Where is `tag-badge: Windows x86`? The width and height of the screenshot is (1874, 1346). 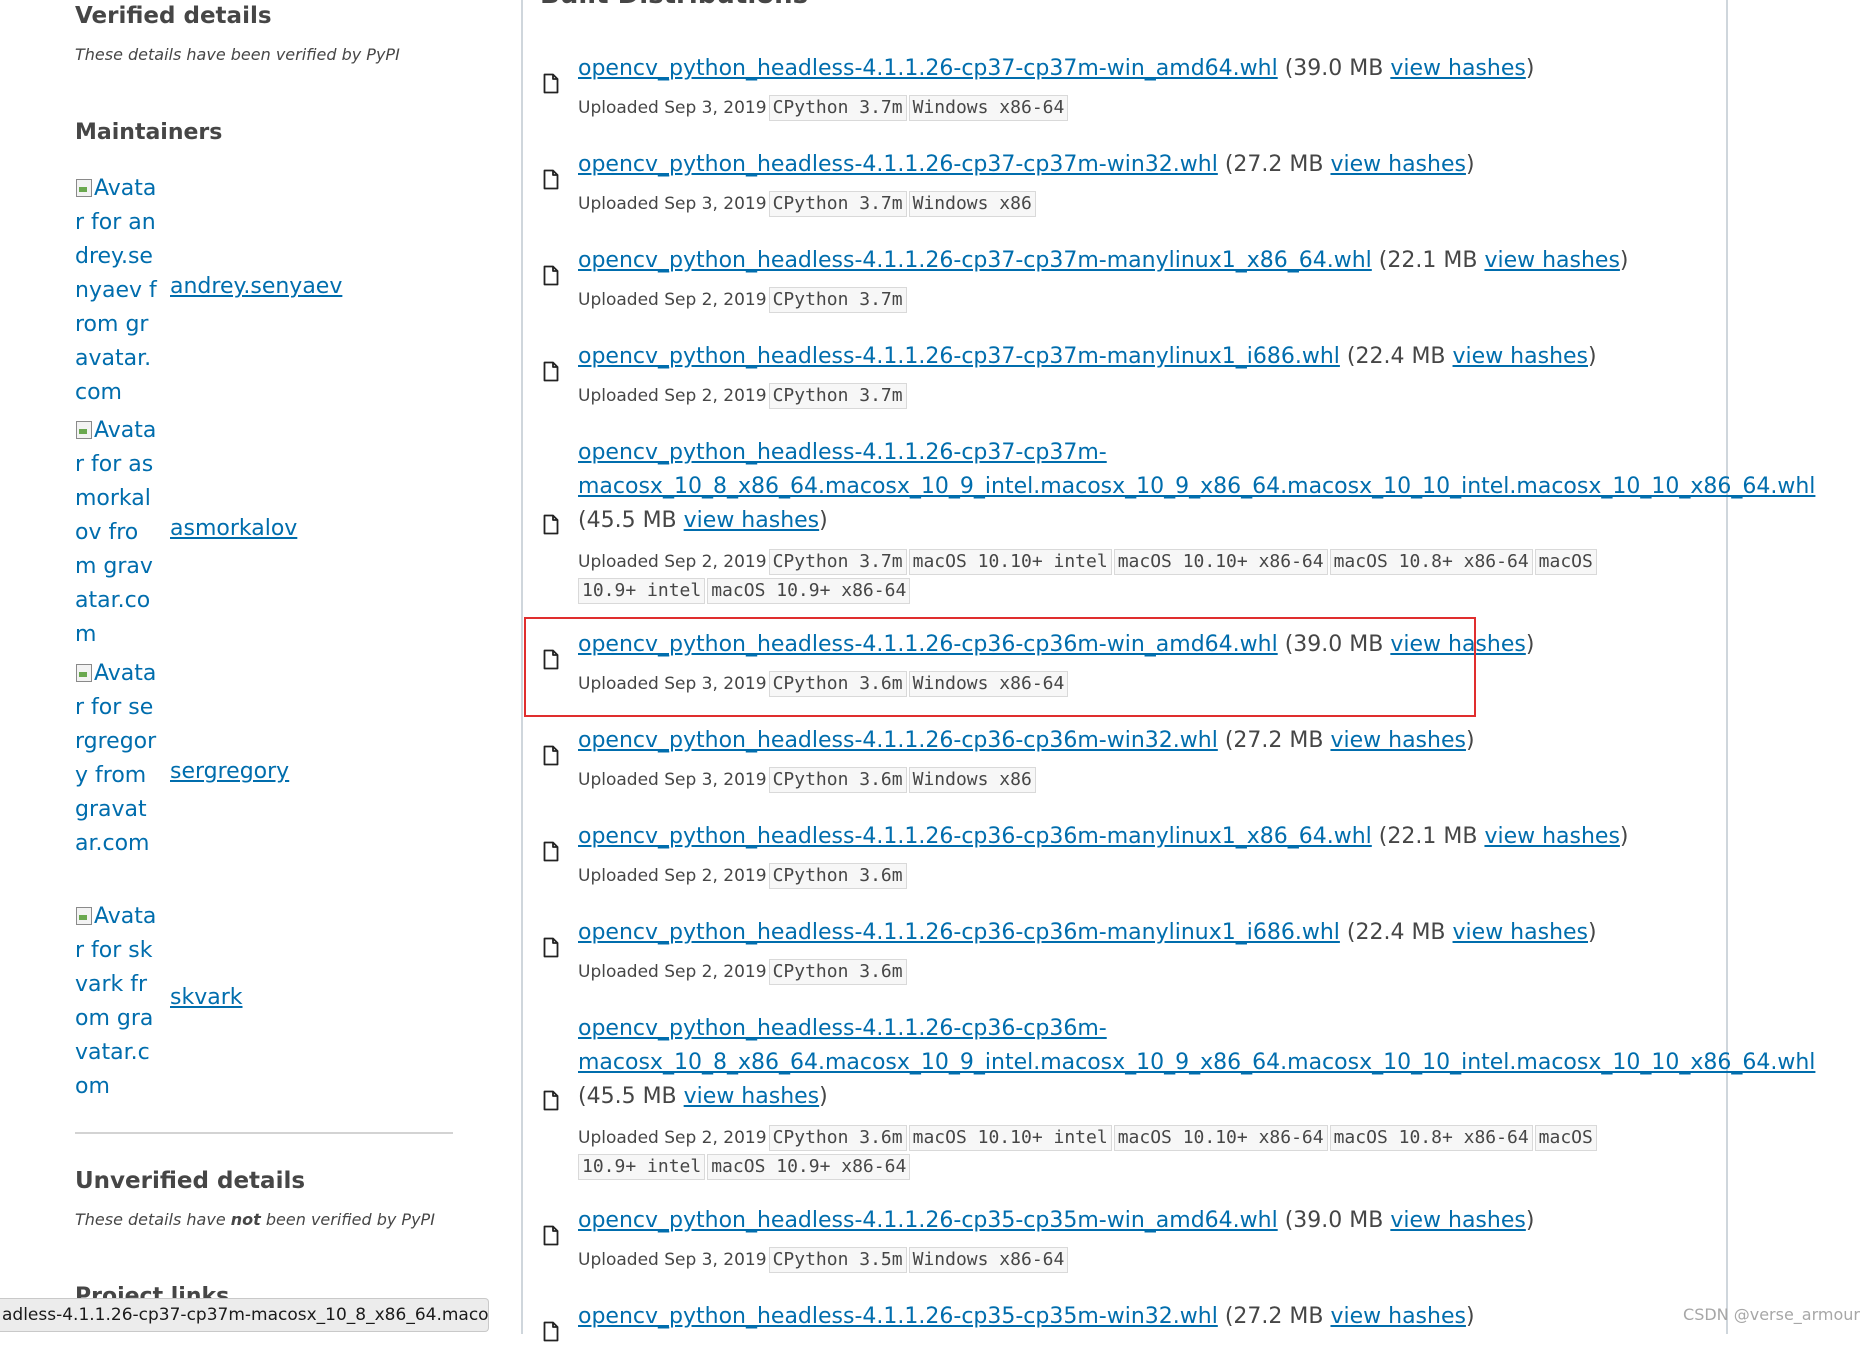 tag-badge: Windows x86 is located at coordinates (972, 204).